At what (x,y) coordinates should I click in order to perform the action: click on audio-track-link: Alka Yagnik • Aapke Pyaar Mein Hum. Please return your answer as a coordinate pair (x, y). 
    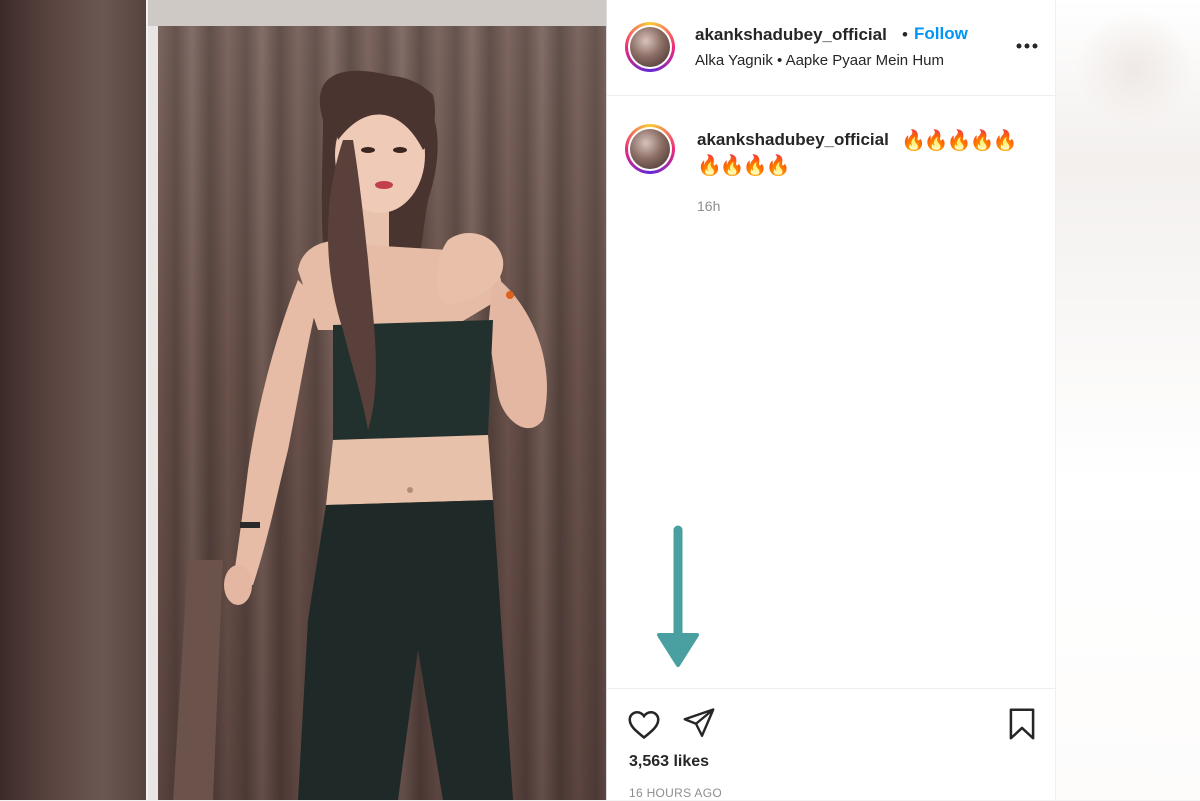
    Looking at the image, I should click on (819, 60).